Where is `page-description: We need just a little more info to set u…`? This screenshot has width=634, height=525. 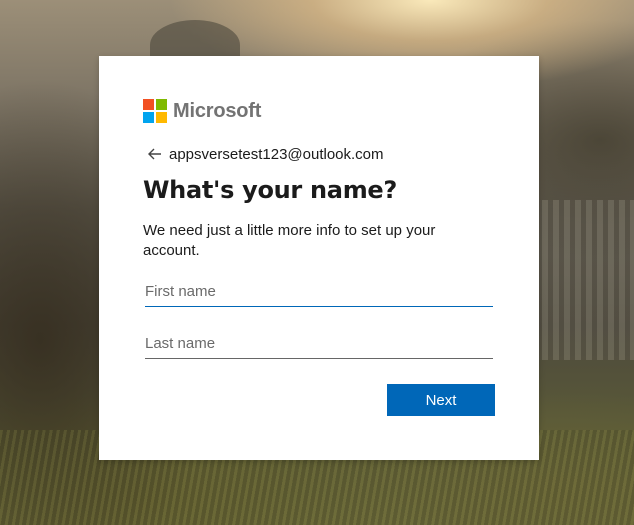
page-description: We need just a little more info to set u… is located at coordinates (289, 240).